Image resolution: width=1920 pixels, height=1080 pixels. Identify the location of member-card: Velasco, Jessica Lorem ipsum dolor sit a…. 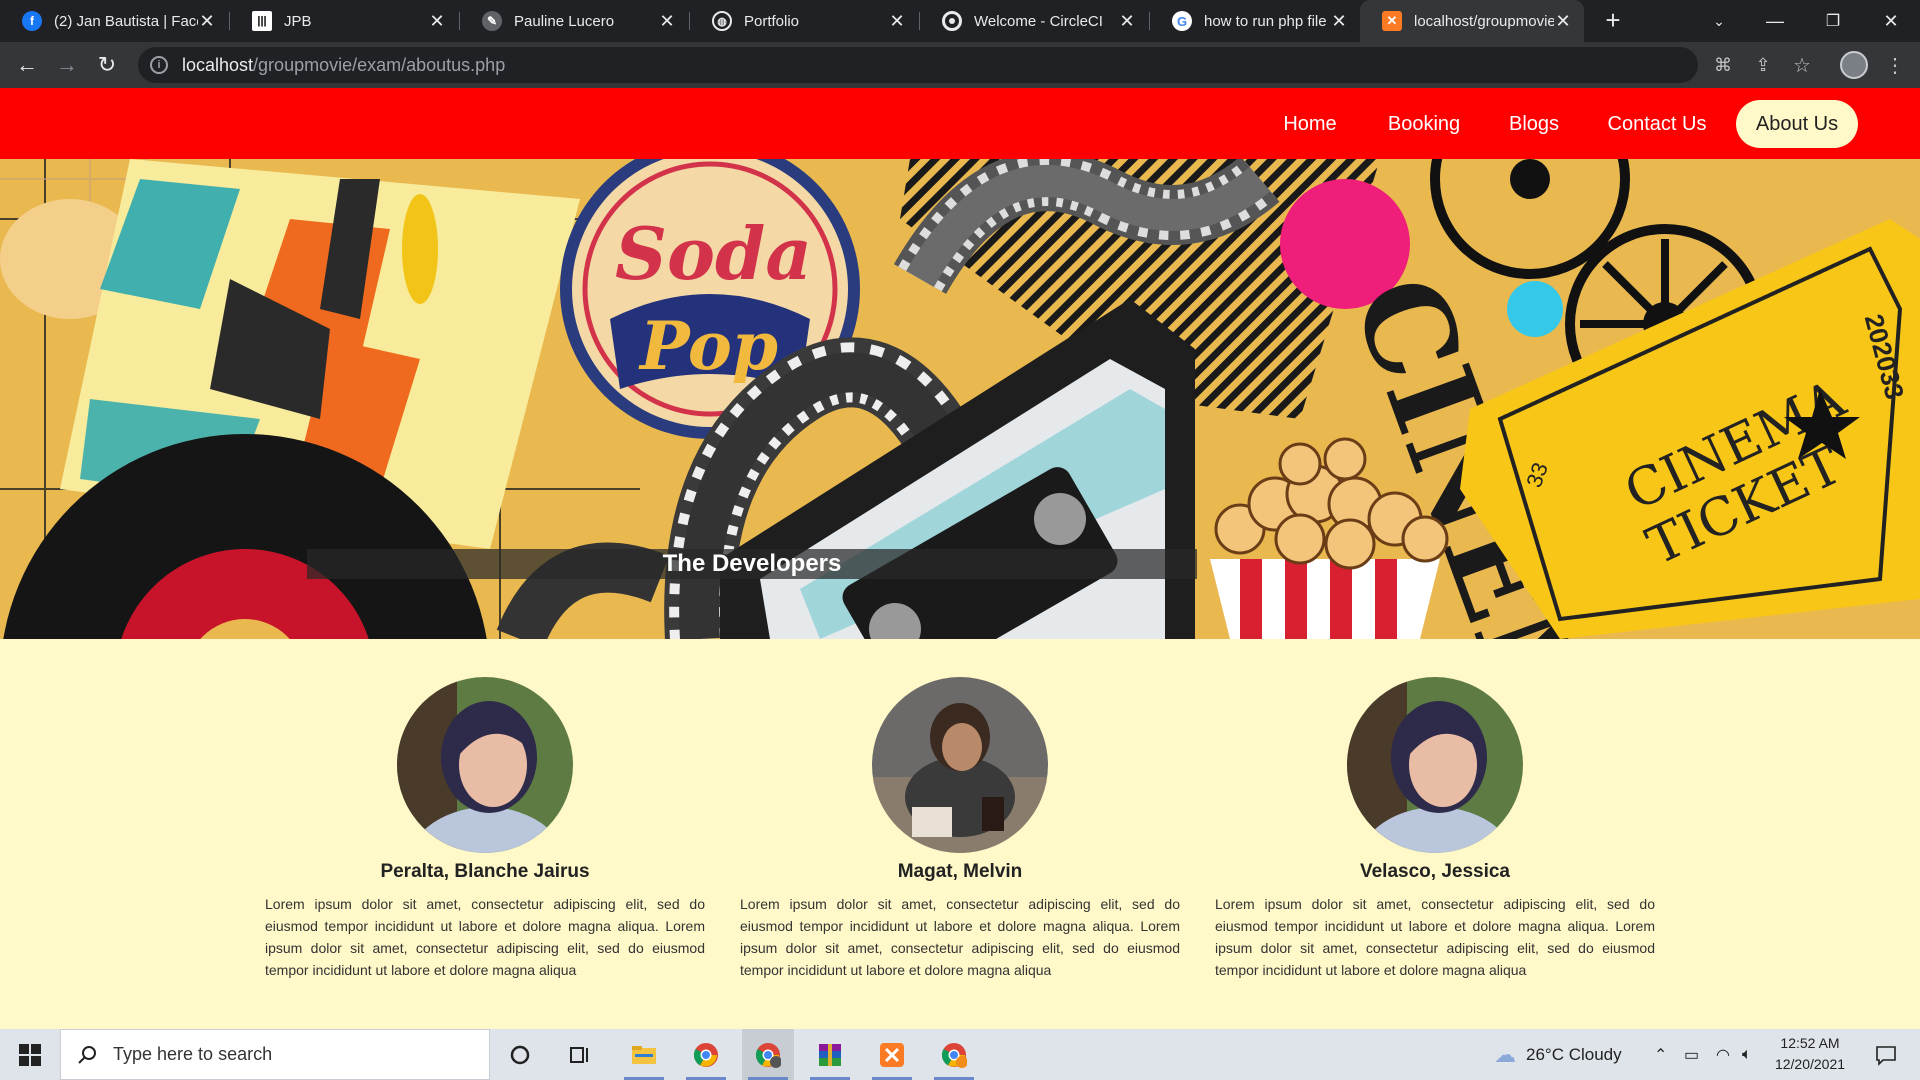
(1435, 829).